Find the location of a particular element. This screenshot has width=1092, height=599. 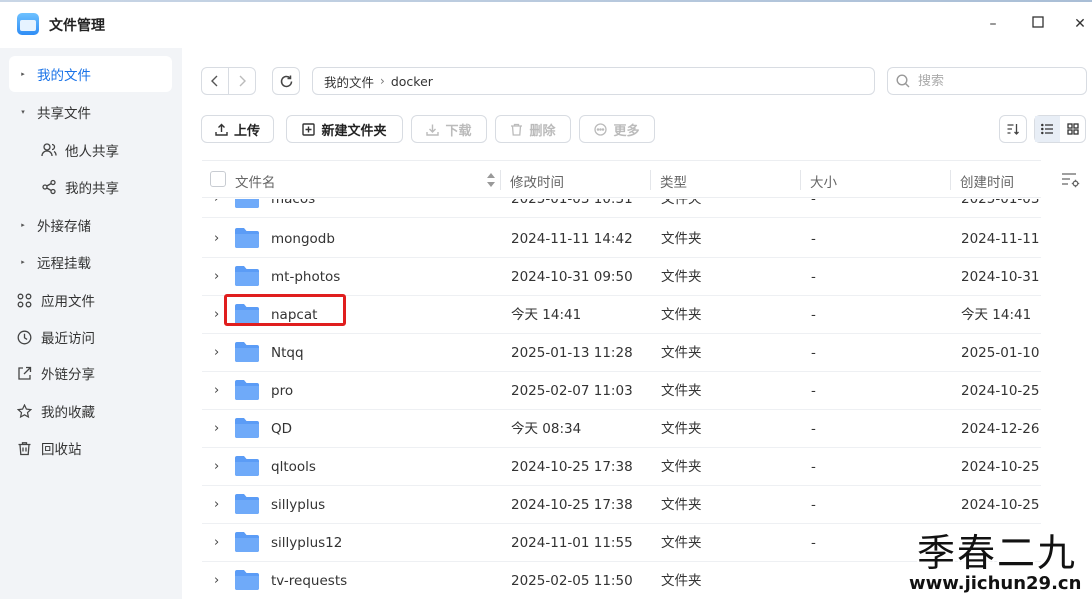

file-name: pro is located at coordinates (381, 391).